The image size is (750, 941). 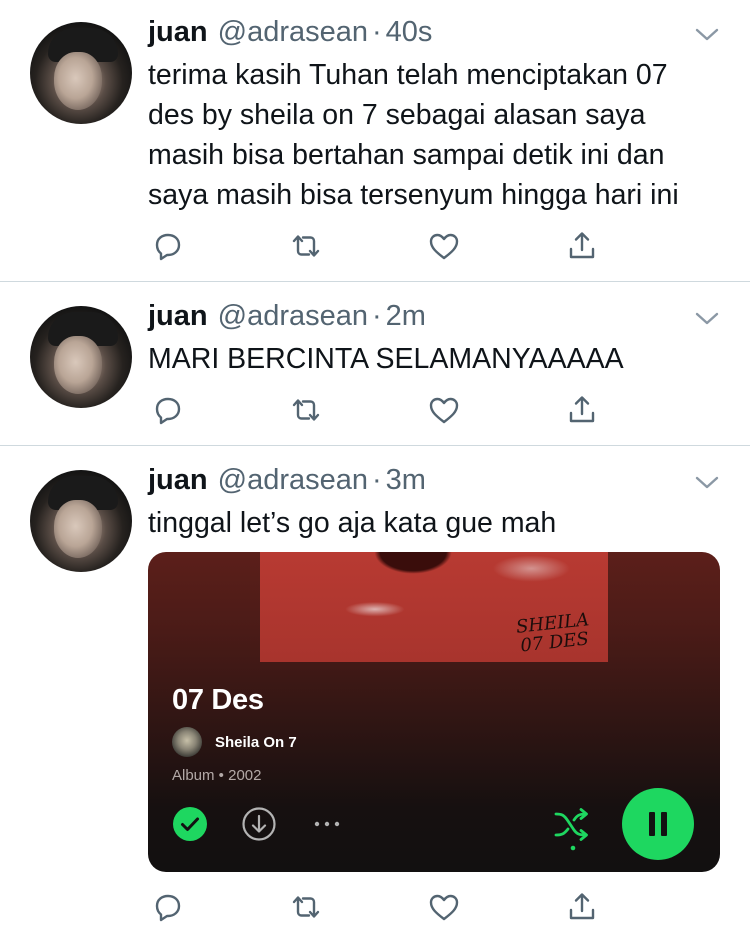 I want to click on artist-name: Sheila On 7, so click(x=256, y=742).